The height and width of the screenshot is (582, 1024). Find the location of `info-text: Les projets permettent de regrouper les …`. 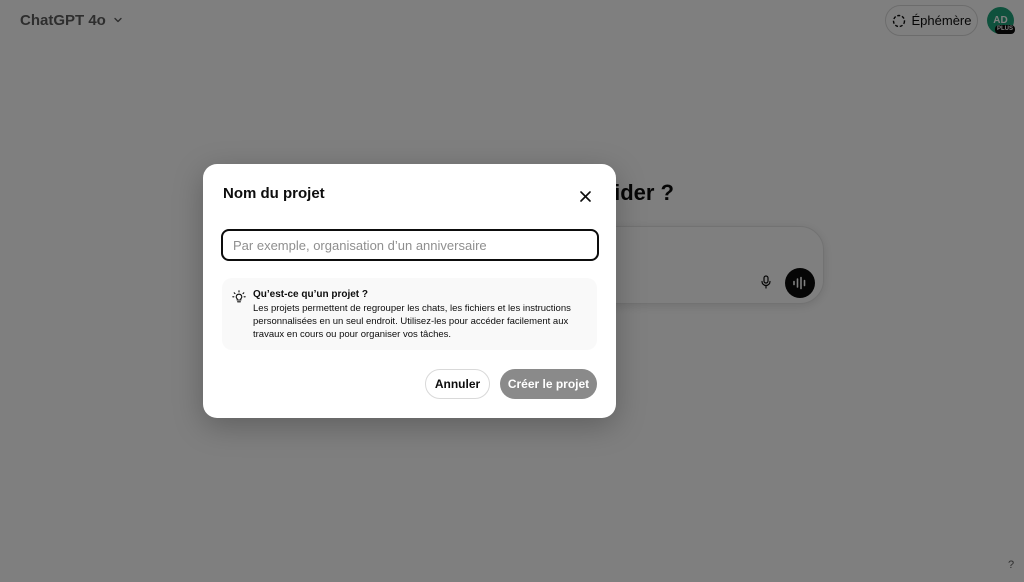

info-text: Les projets permettent de regrouper les … is located at coordinates (412, 321).